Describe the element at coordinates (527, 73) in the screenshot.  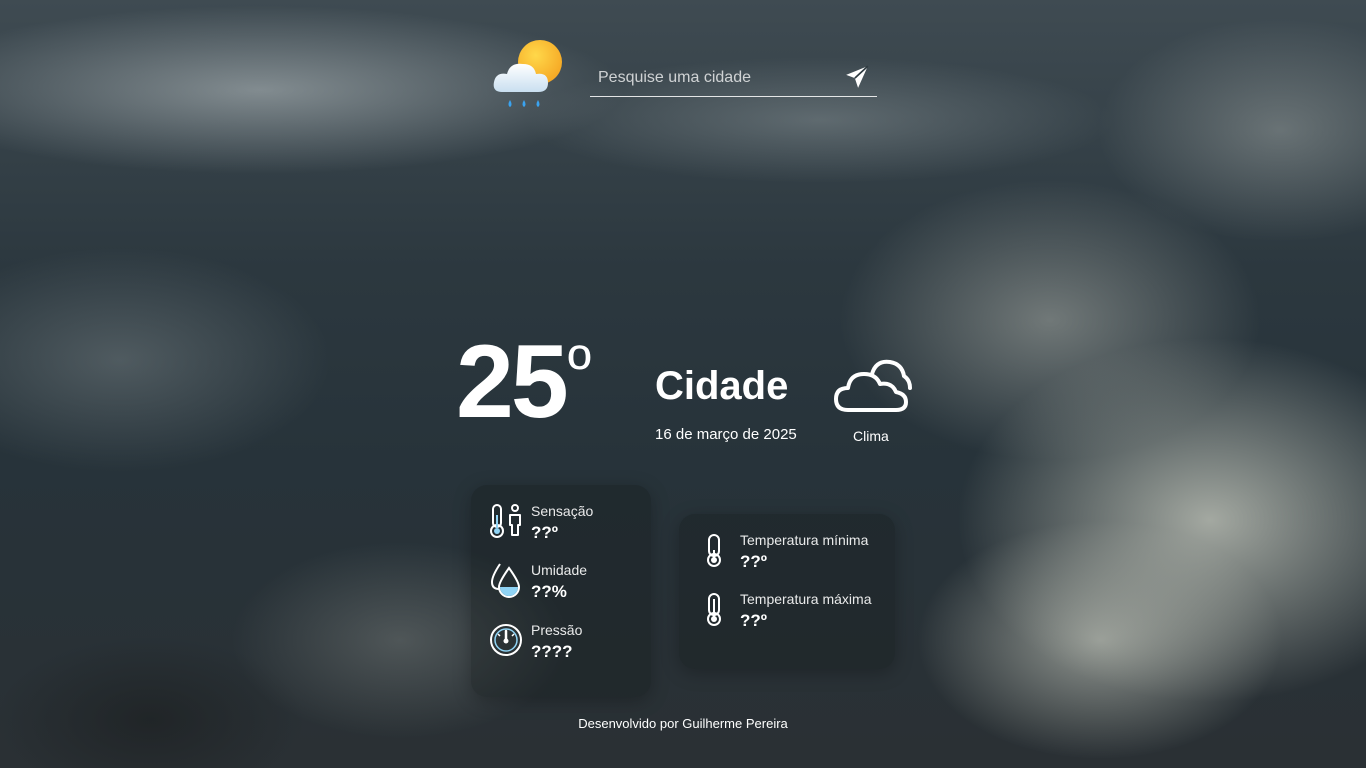
I see `weather-logo-icon` at that location.